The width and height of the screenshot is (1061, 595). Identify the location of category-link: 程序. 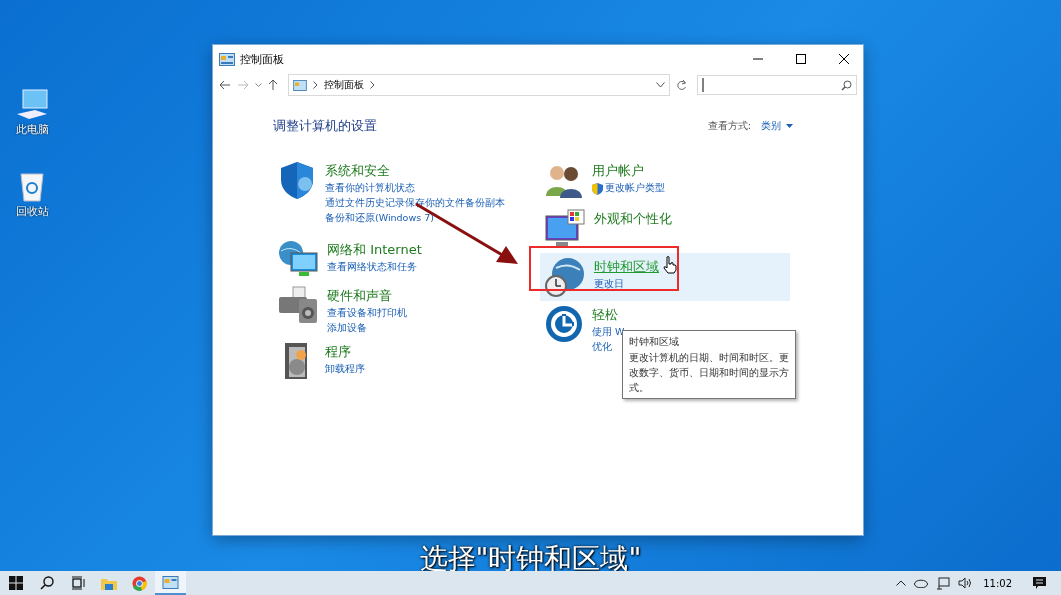
(345, 352).